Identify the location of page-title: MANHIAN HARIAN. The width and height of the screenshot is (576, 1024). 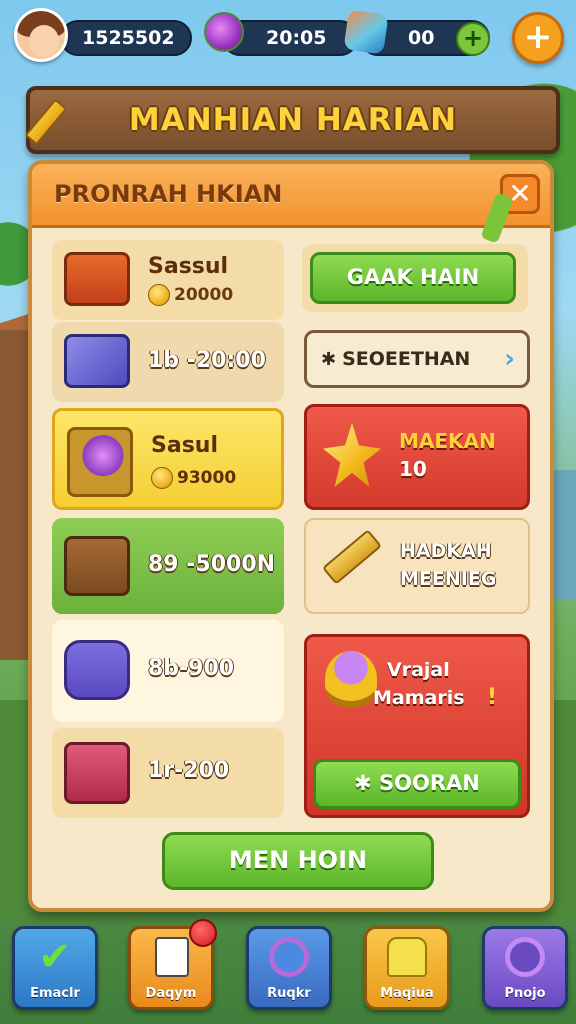
(293, 120).